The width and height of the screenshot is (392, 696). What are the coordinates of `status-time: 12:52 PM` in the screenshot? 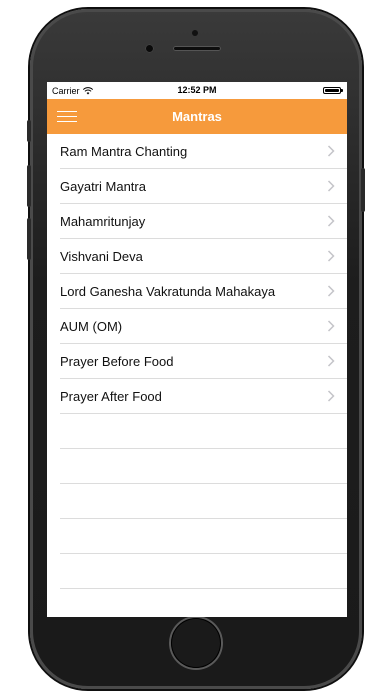 It's located at (197, 90).